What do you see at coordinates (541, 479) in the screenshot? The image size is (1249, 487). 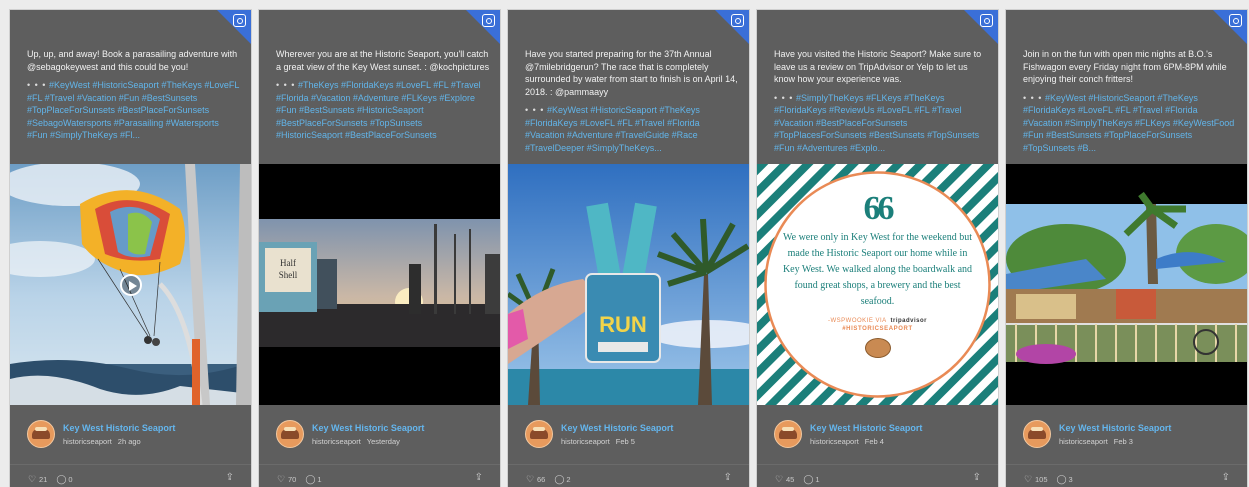 I see `like-count: 66` at bounding box center [541, 479].